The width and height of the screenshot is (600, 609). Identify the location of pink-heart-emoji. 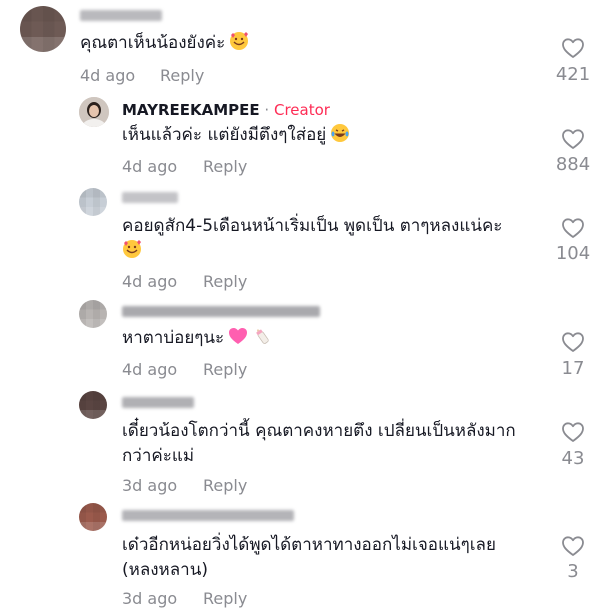
(238, 336).